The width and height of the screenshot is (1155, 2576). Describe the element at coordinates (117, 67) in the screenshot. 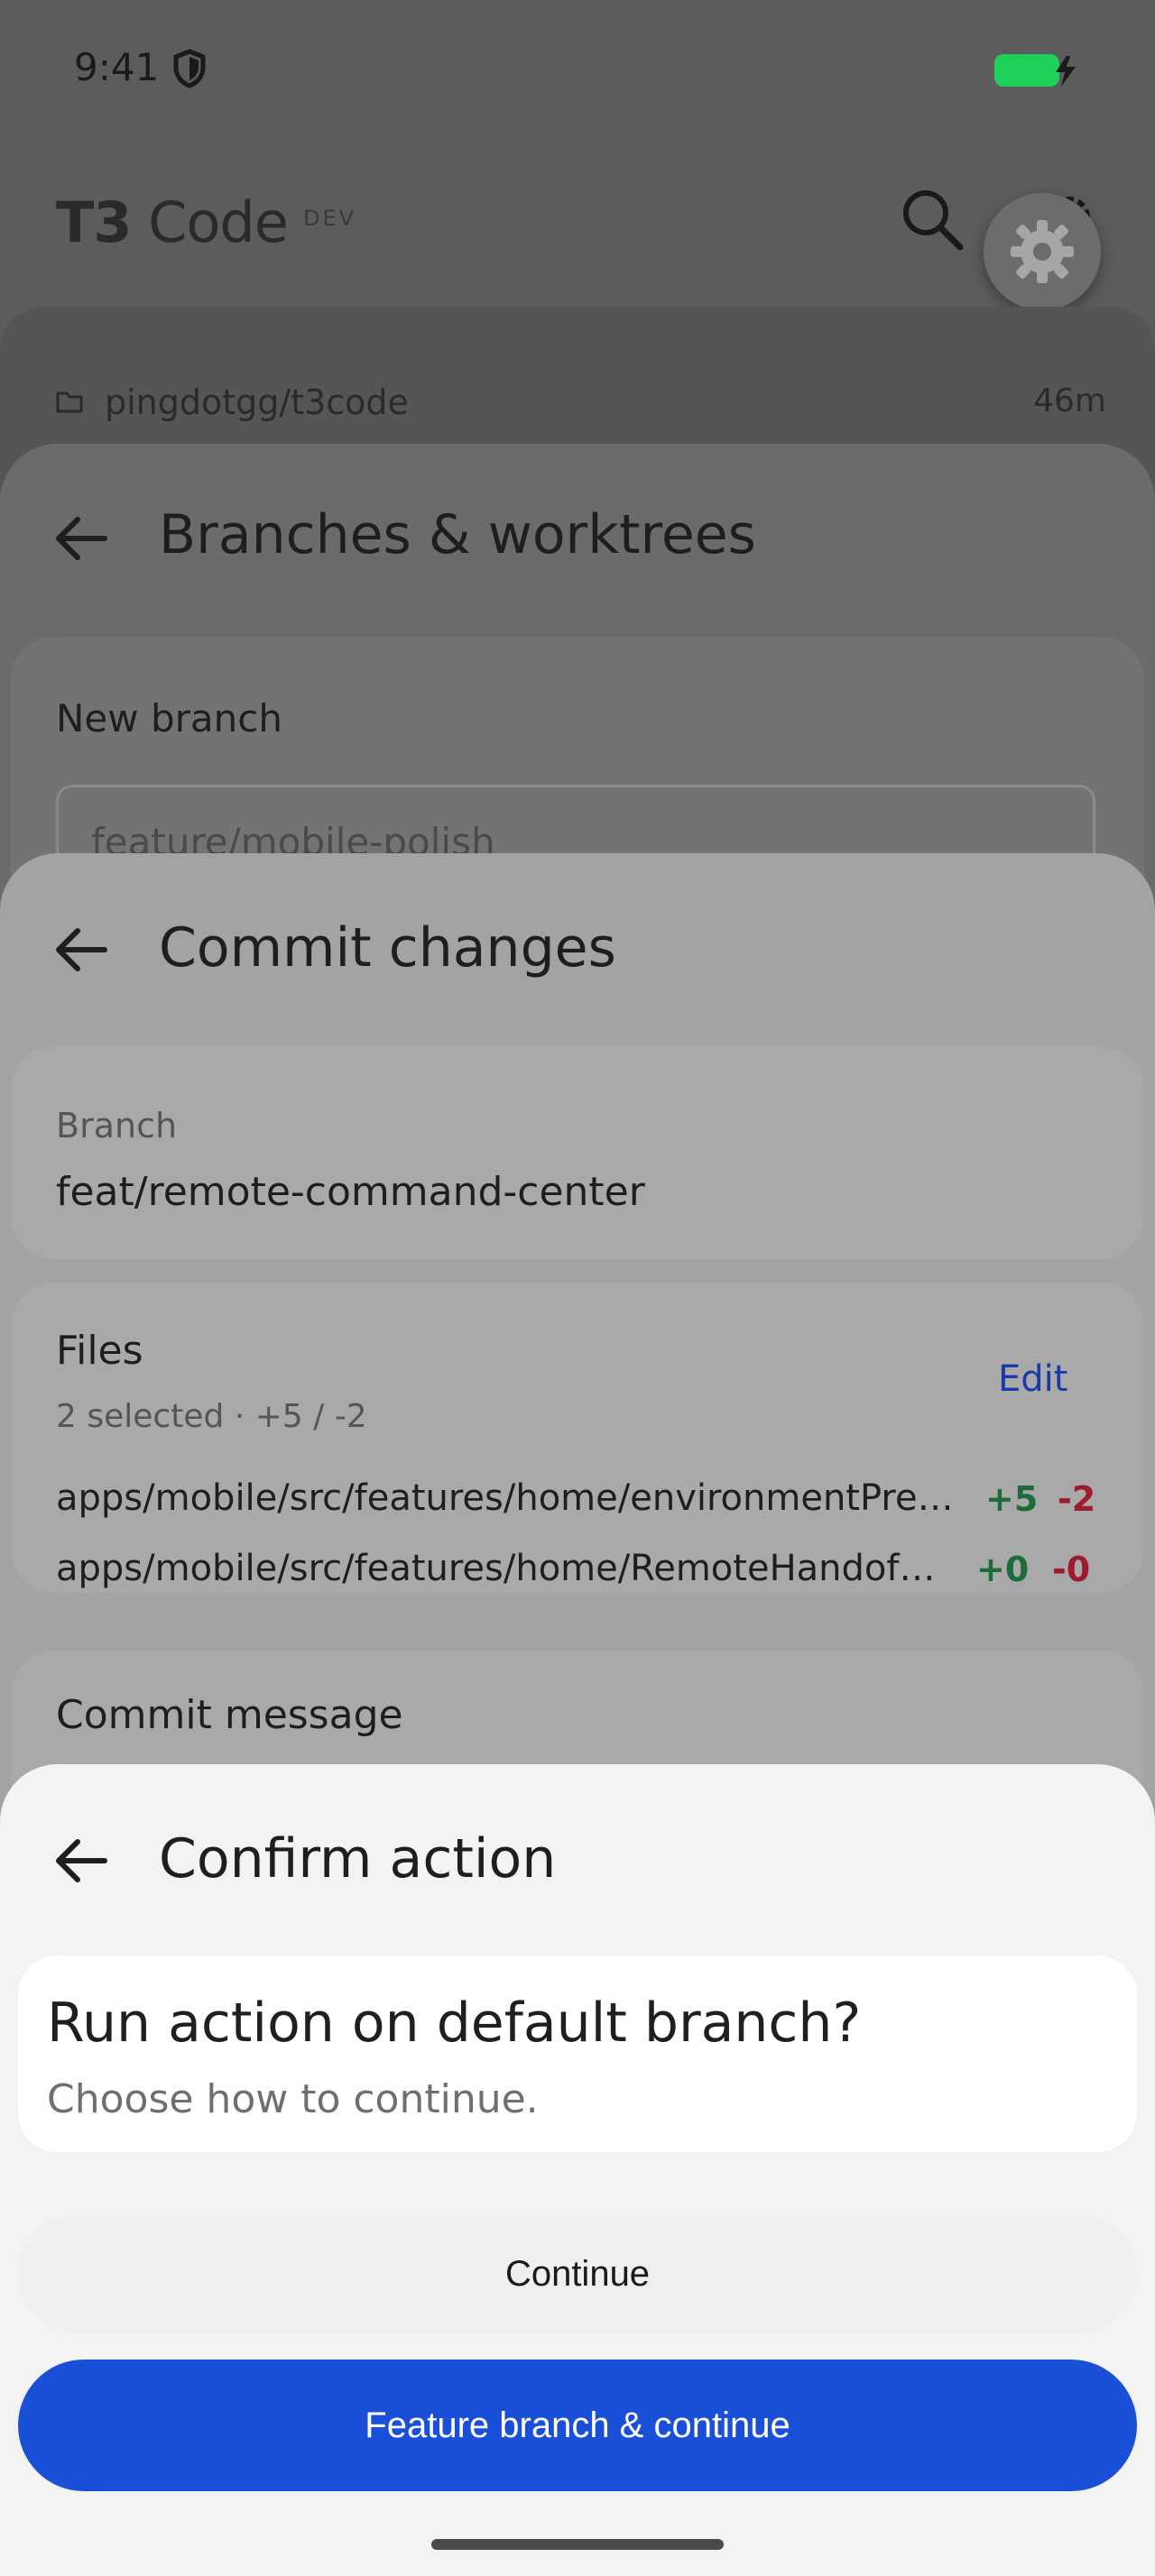

I see `status-time: 9:41` at that location.